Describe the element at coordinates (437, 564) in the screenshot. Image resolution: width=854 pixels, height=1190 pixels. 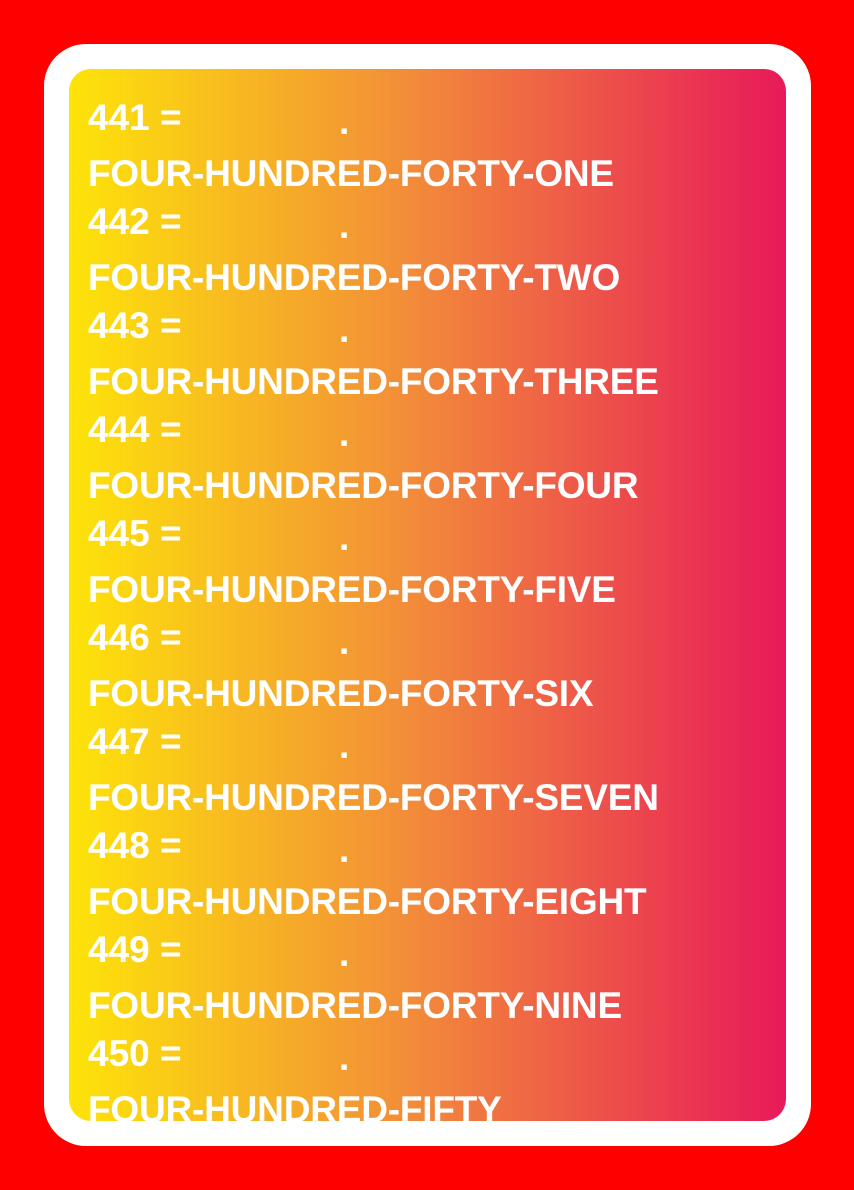
I see `list-item: 445 = . FOUR-HUNDRED-FORTY-FIVE` at that location.